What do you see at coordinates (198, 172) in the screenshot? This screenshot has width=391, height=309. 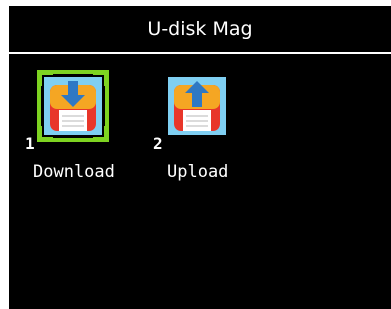 I see `item-label: Upload` at bounding box center [198, 172].